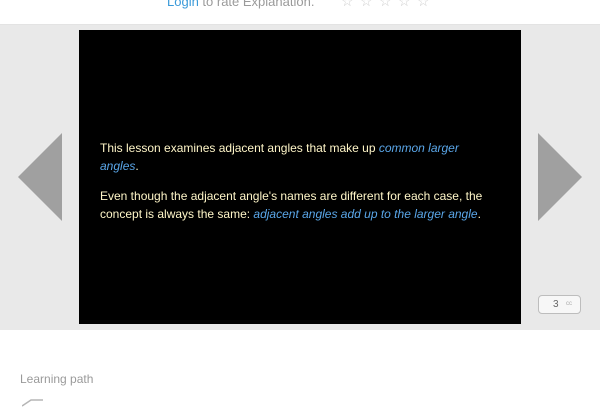  I want to click on rating-bar: Login to rate Explanation. ☆ ☆ ☆ ☆ ☆, so click(300, 12).